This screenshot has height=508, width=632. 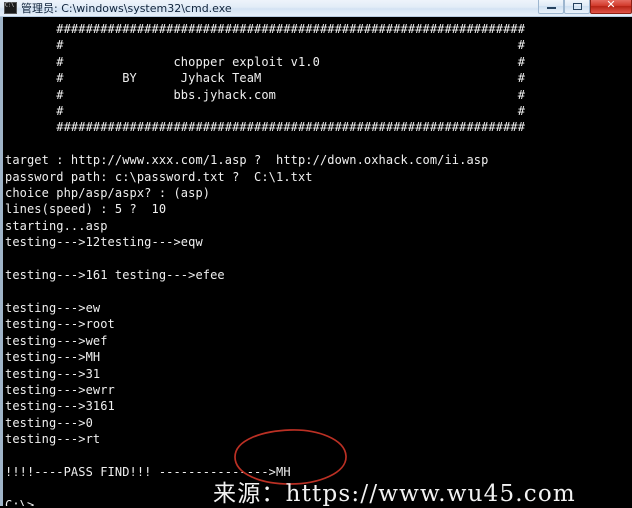 What do you see at coordinates (551, 7) in the screenshot?
I see `minimize-button` at bounding box center [551, 7].